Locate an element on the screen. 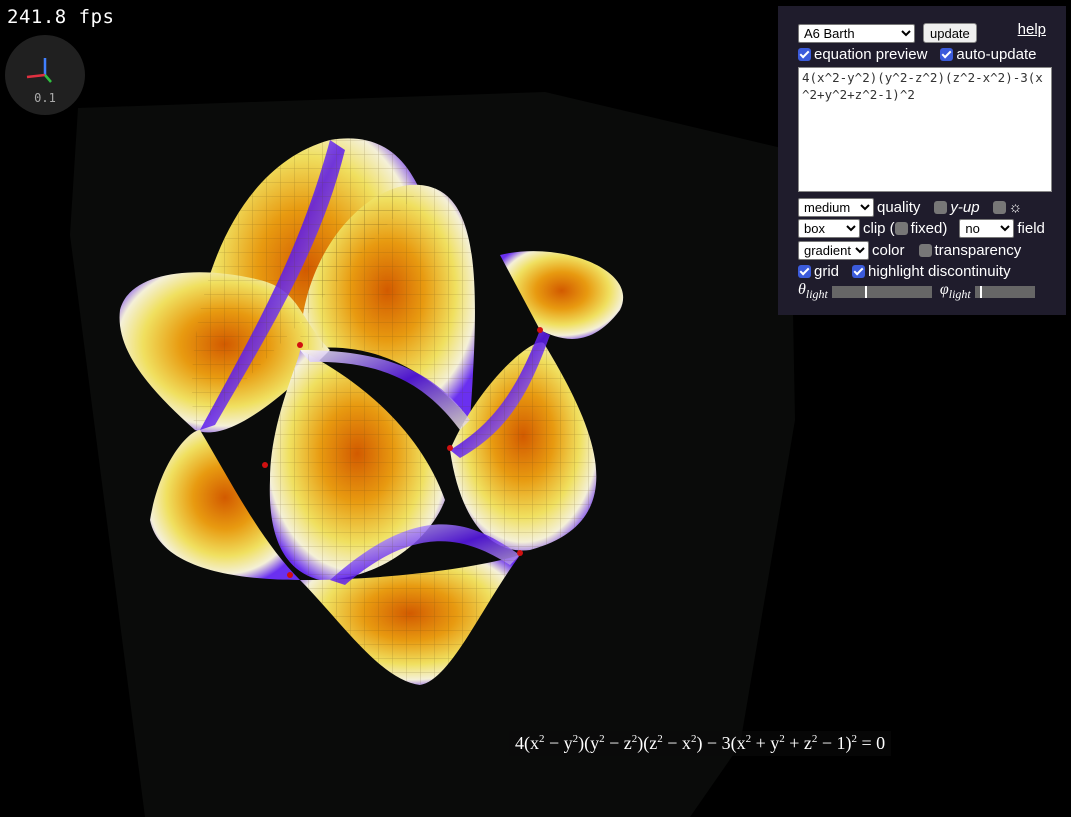 The image size is (1071, 817). clip-label: clip ( is located at coordinates (879, 228).